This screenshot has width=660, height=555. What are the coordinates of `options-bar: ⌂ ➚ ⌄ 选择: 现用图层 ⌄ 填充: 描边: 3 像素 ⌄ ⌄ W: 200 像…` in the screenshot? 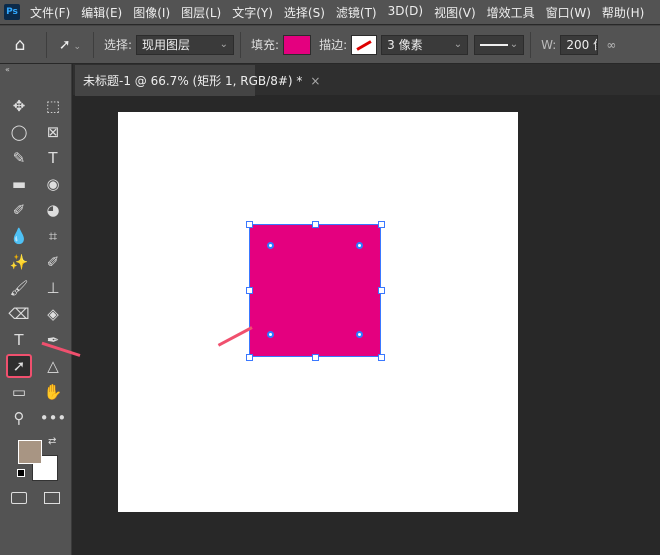 It's located at (330, 44).